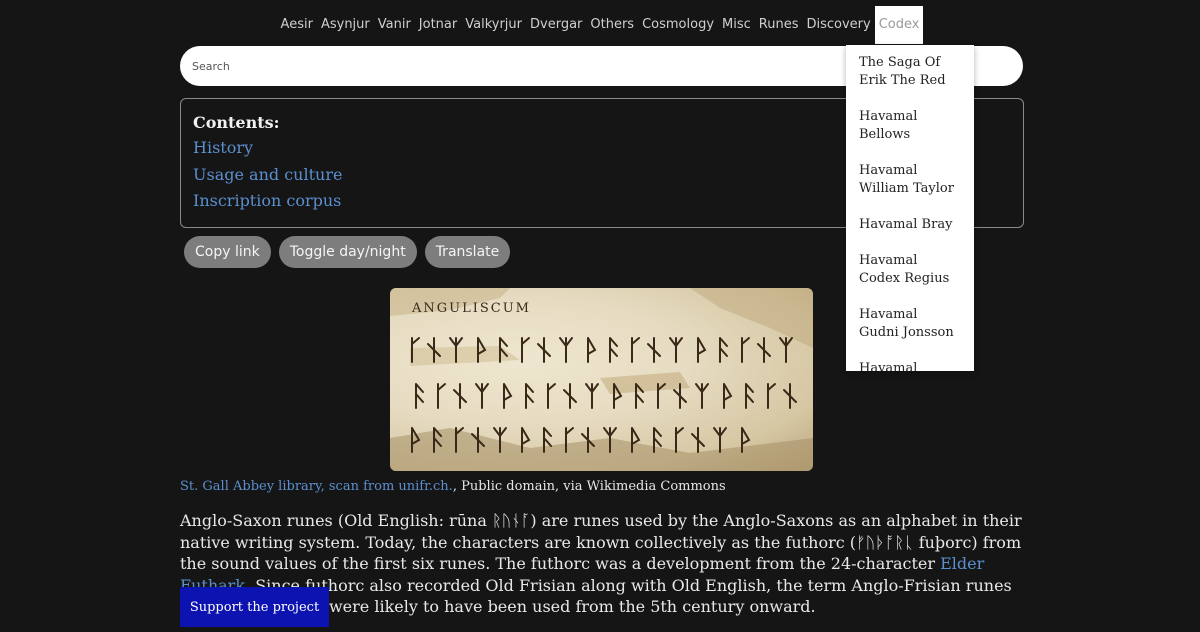 This screenshot has width=1200, height=632. What do you see at coordinates (345, 25) in the screenshot?
I see `nav-link-asynjur: Asynjur` at bounding box center [345, 25].